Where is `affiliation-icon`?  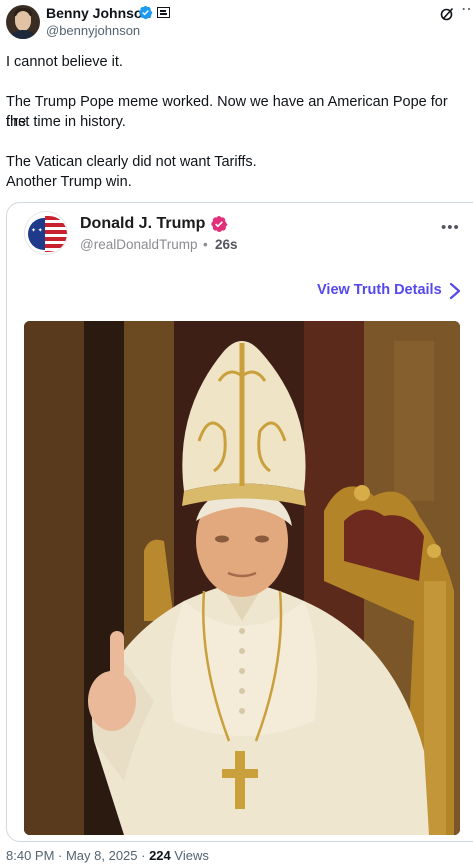
affiliation-icon is located at coordinates (163, 12).